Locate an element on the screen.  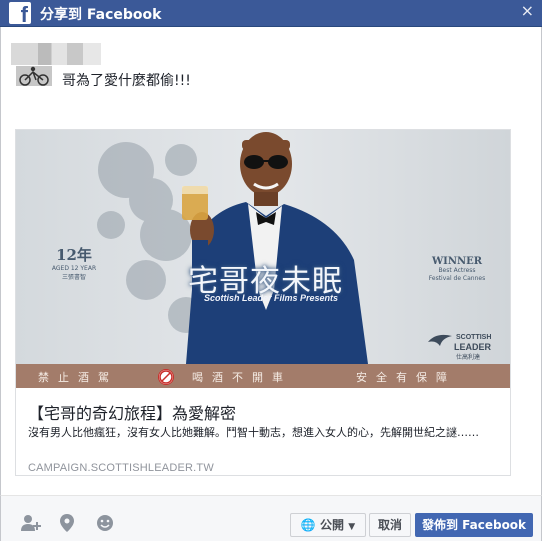
link-domain: CAMPAIGN.SCOTTISHLEADER.TW is located at coordinates (121, 468).